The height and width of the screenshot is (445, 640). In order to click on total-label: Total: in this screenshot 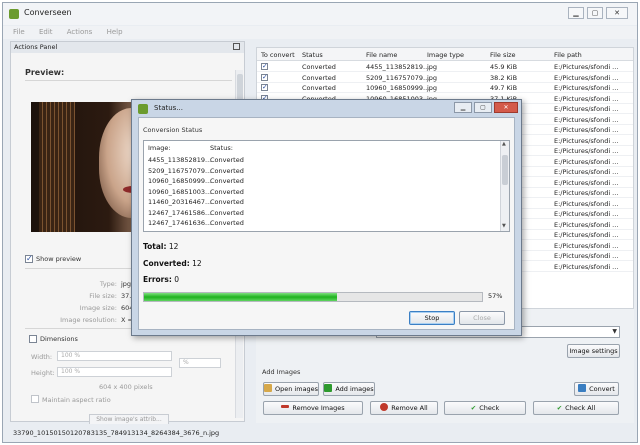, I will do `click(155, 246)`.